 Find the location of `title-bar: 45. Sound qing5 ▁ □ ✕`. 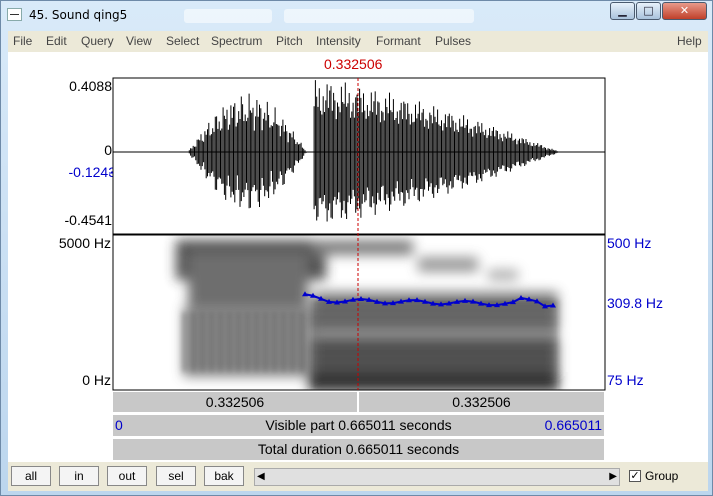

title-bar: 45. Sound qing5 ▁ □ ✕ is located at coordinates (357, 16).